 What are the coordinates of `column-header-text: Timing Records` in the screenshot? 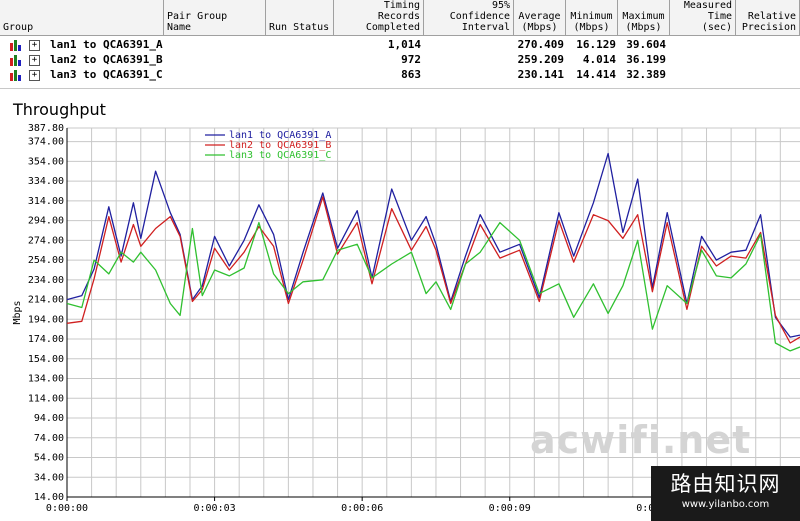 It's located at (398, 11).